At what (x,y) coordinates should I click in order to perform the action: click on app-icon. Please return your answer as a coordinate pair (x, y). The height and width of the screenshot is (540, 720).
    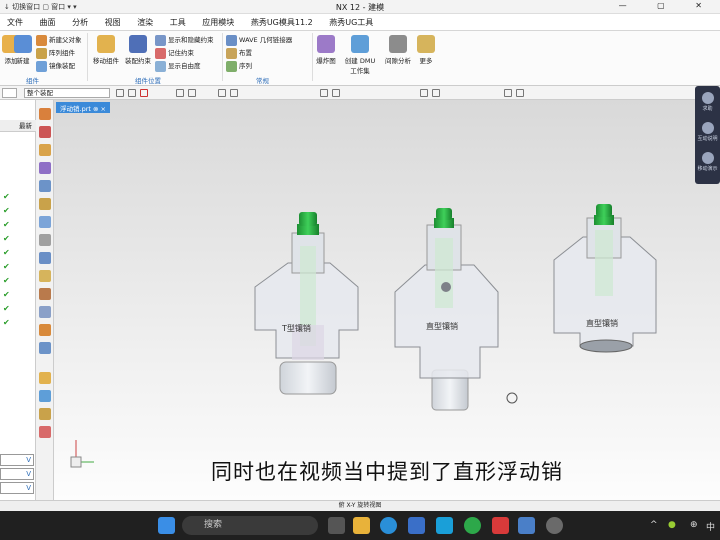
    Looking at the image, I should click on (444, 525).